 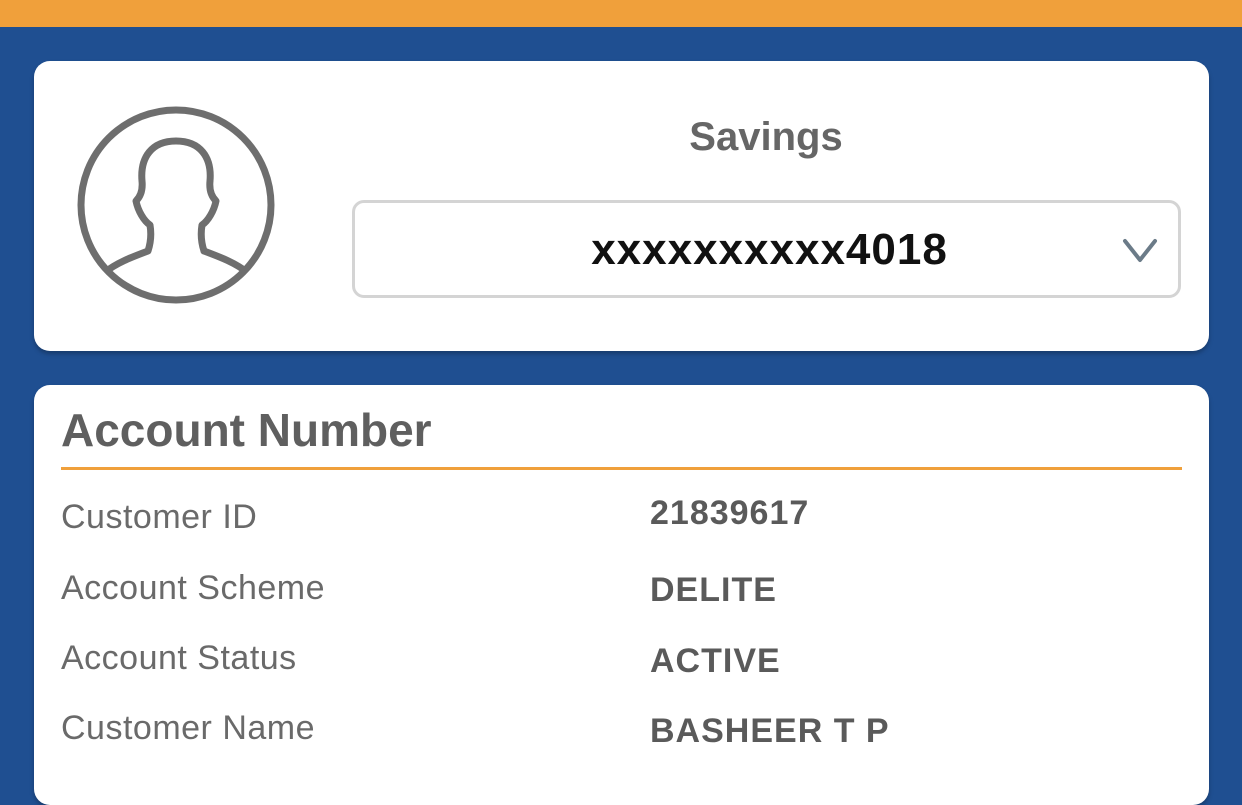 I want to click on detail-row-customer-id: Customer ID 21839617, so click(x=621, y=521).